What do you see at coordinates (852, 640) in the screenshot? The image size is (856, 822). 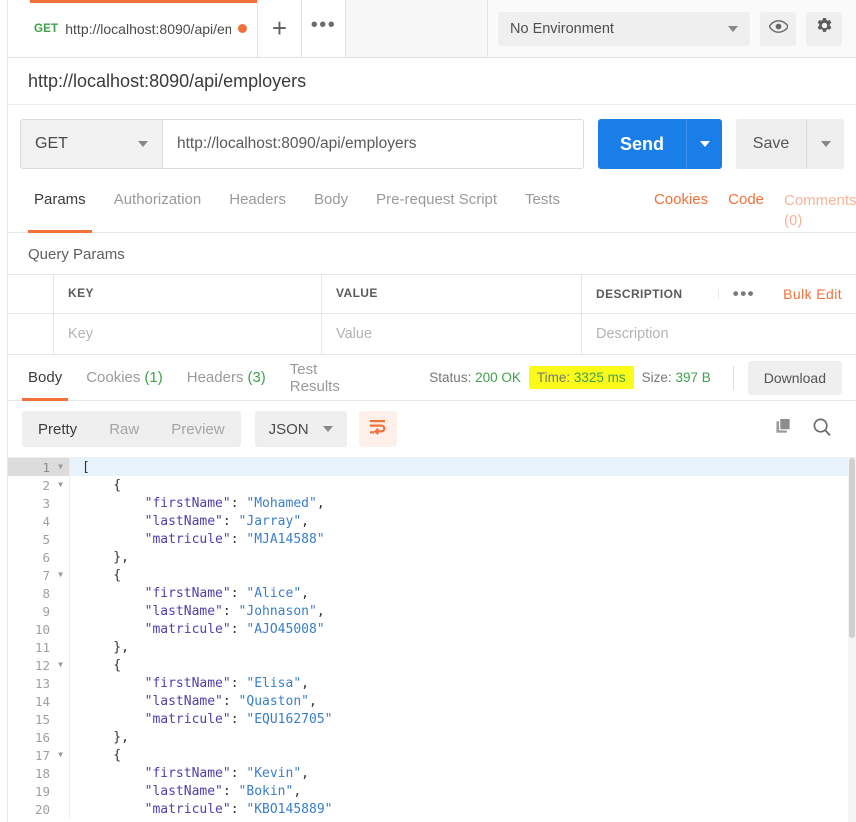 I see `response-body-scrollbar` at bounding box center [852, 640].